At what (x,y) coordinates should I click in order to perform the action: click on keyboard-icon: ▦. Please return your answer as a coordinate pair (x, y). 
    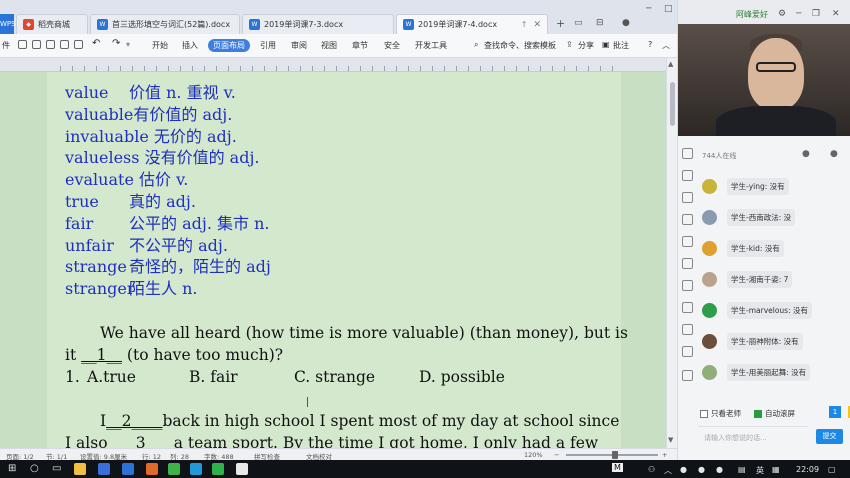
    Looking at the image, I should click on (776, 469).